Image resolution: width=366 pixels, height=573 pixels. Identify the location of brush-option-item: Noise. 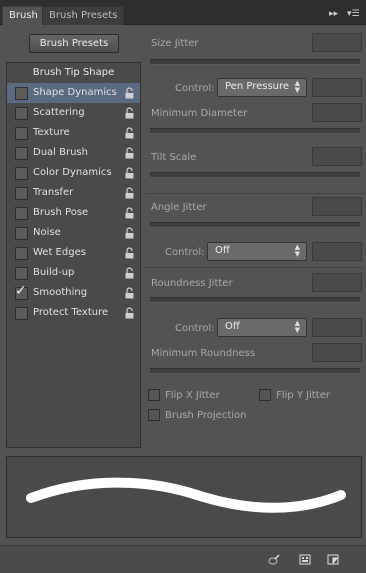
(73, 233).